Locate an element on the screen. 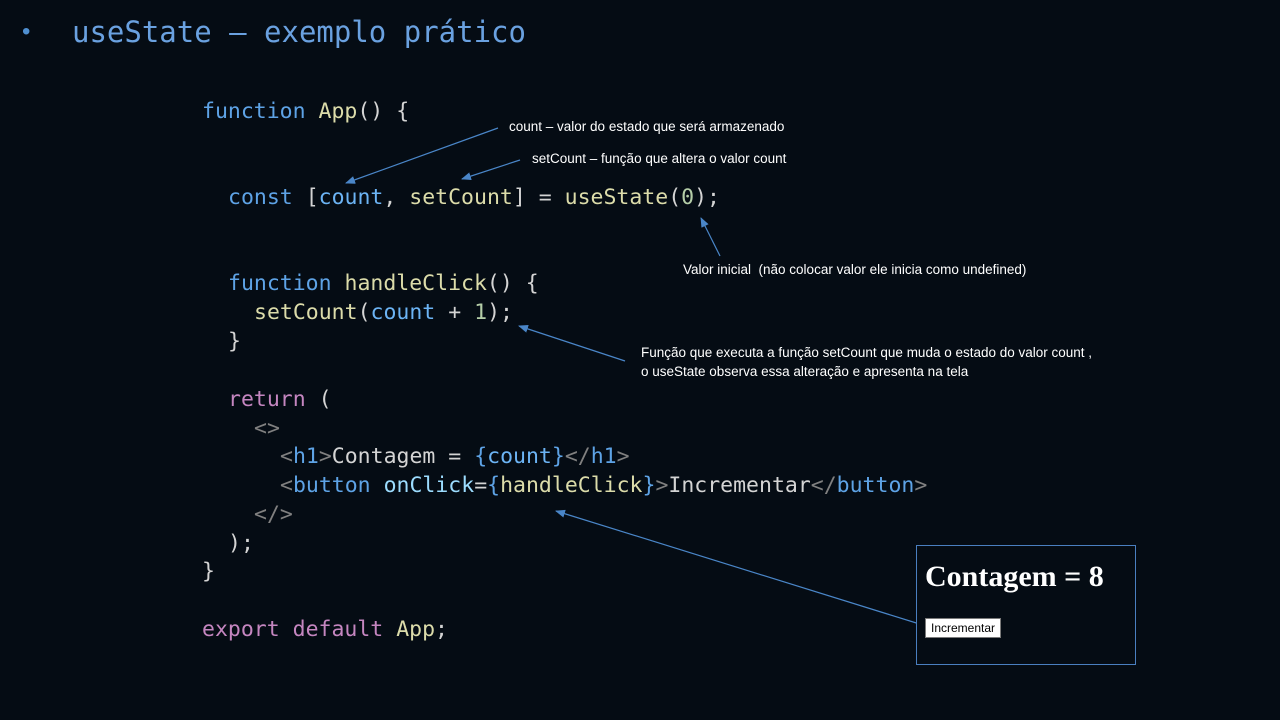 This screenshot has width=1280, height=720. arrow-function is located at coordinates (572, 343).